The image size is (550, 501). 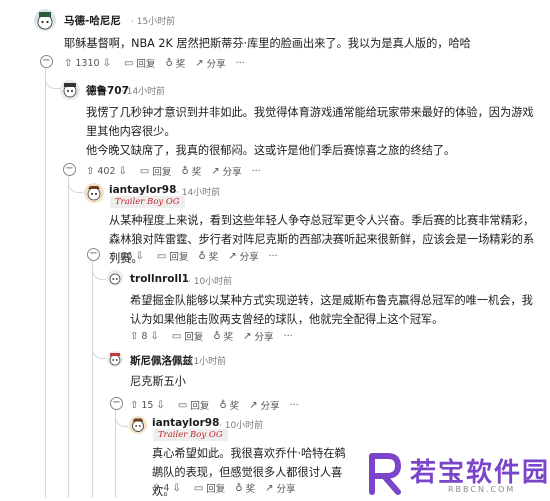 I want to click on watermark-logo-icon, so click(x=385, y=474).